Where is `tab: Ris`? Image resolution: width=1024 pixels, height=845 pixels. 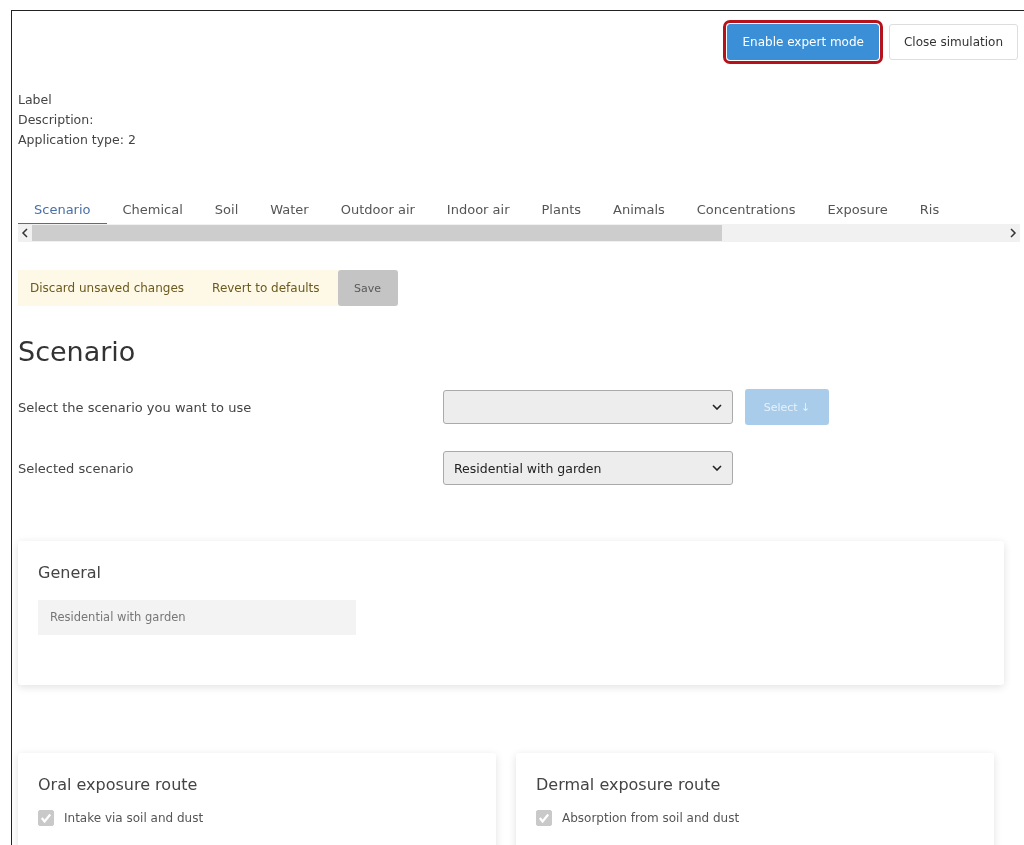
tab: Ris is located at coordinates (929, 210).